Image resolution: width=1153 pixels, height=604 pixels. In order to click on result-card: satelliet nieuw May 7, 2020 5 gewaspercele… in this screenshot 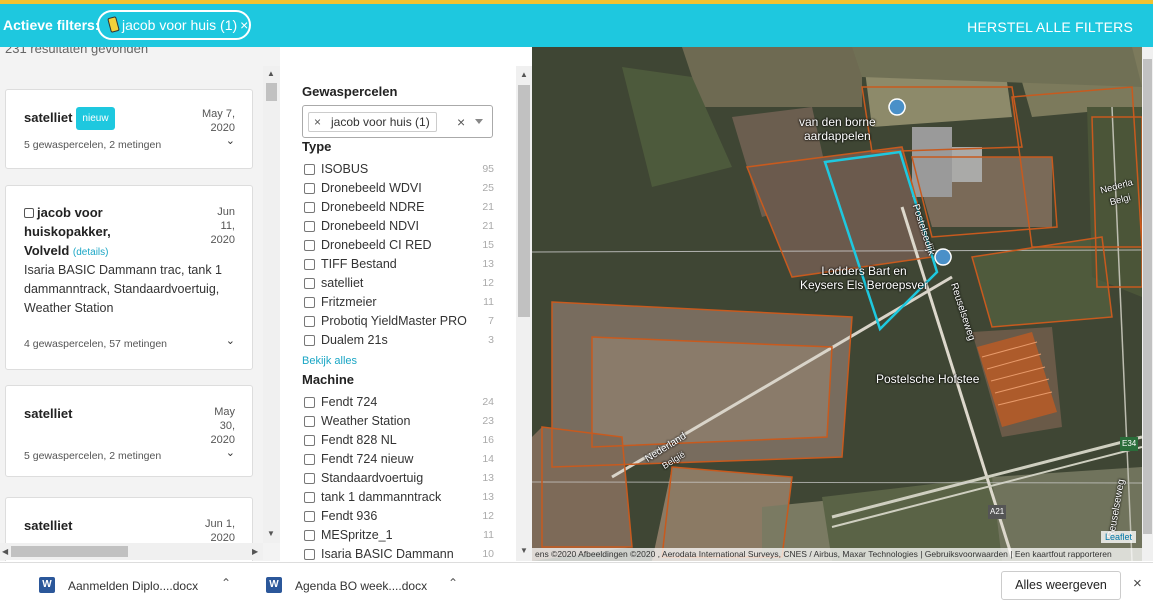, I will do `click(129, 129)`.